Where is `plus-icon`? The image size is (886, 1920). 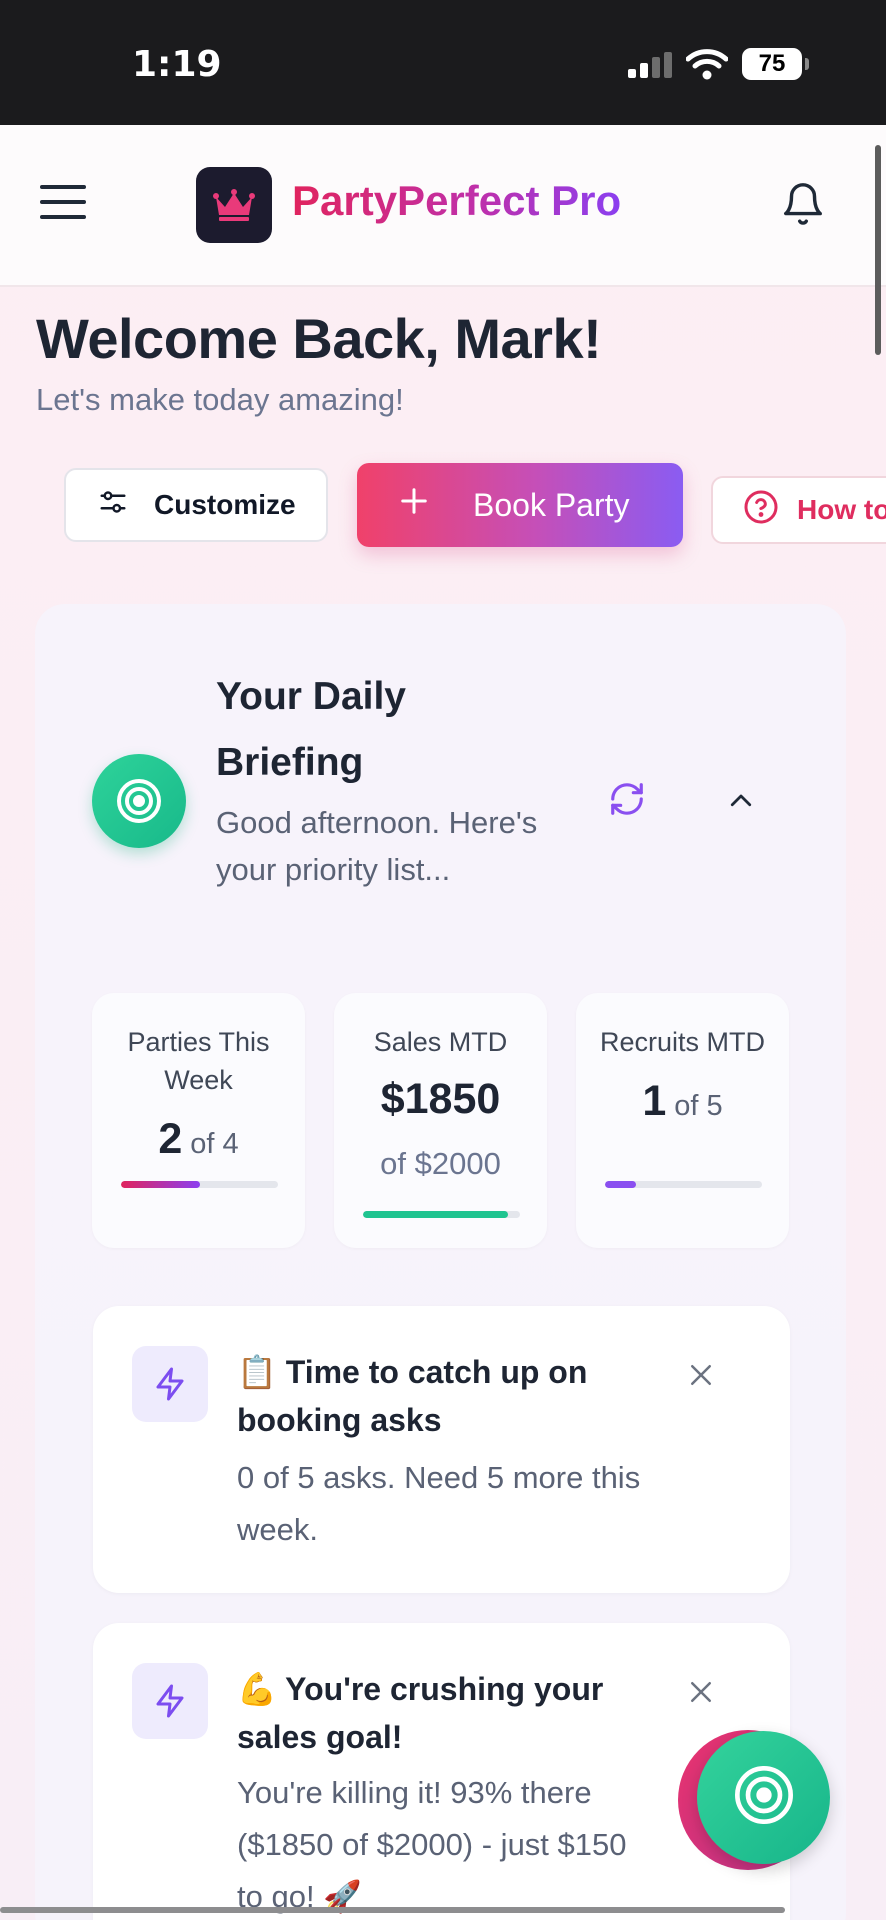 plus-icon is located at coordinates (414, 505).